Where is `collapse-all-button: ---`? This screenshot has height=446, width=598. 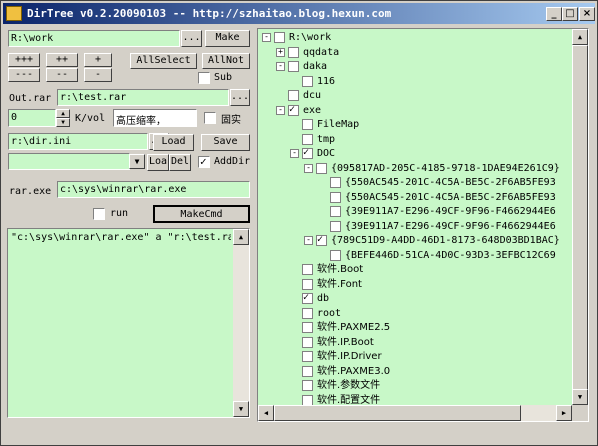
collapse-all-button: --- is located at coordinates (24, 75).